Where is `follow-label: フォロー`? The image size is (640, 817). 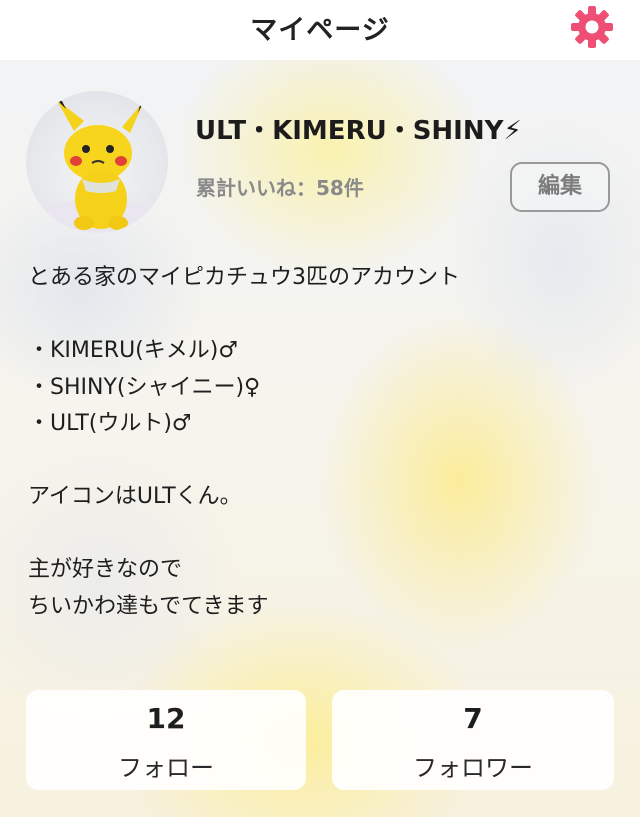
follow-label: フォロー is located at coordinates (166, 768).